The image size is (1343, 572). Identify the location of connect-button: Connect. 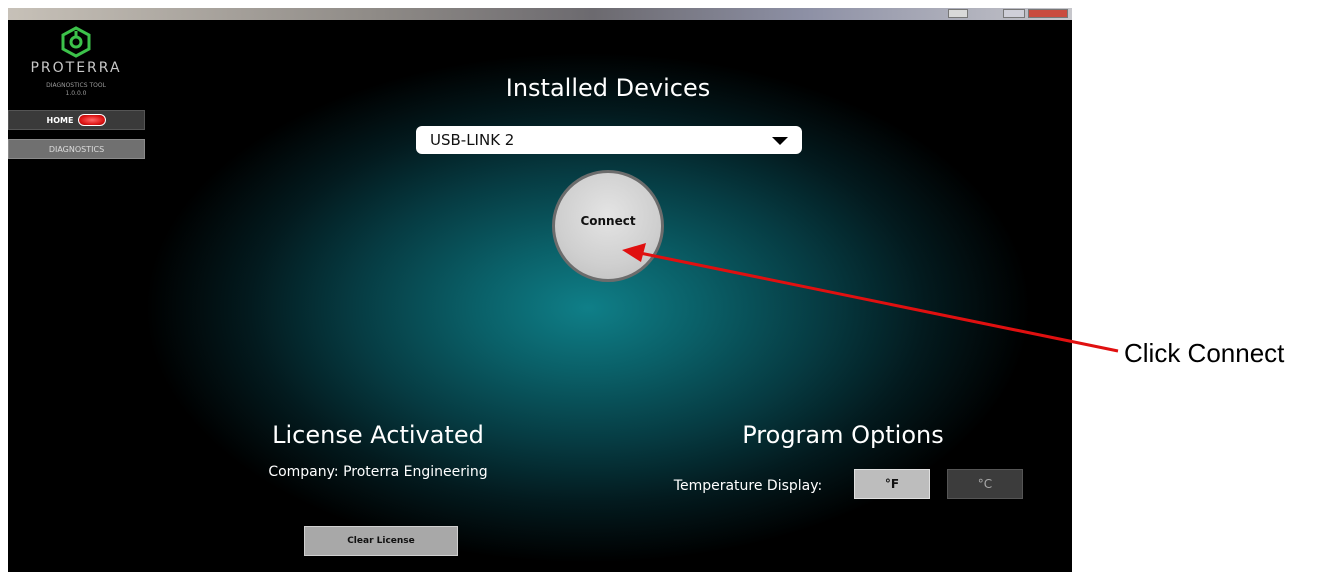
(608, 226).